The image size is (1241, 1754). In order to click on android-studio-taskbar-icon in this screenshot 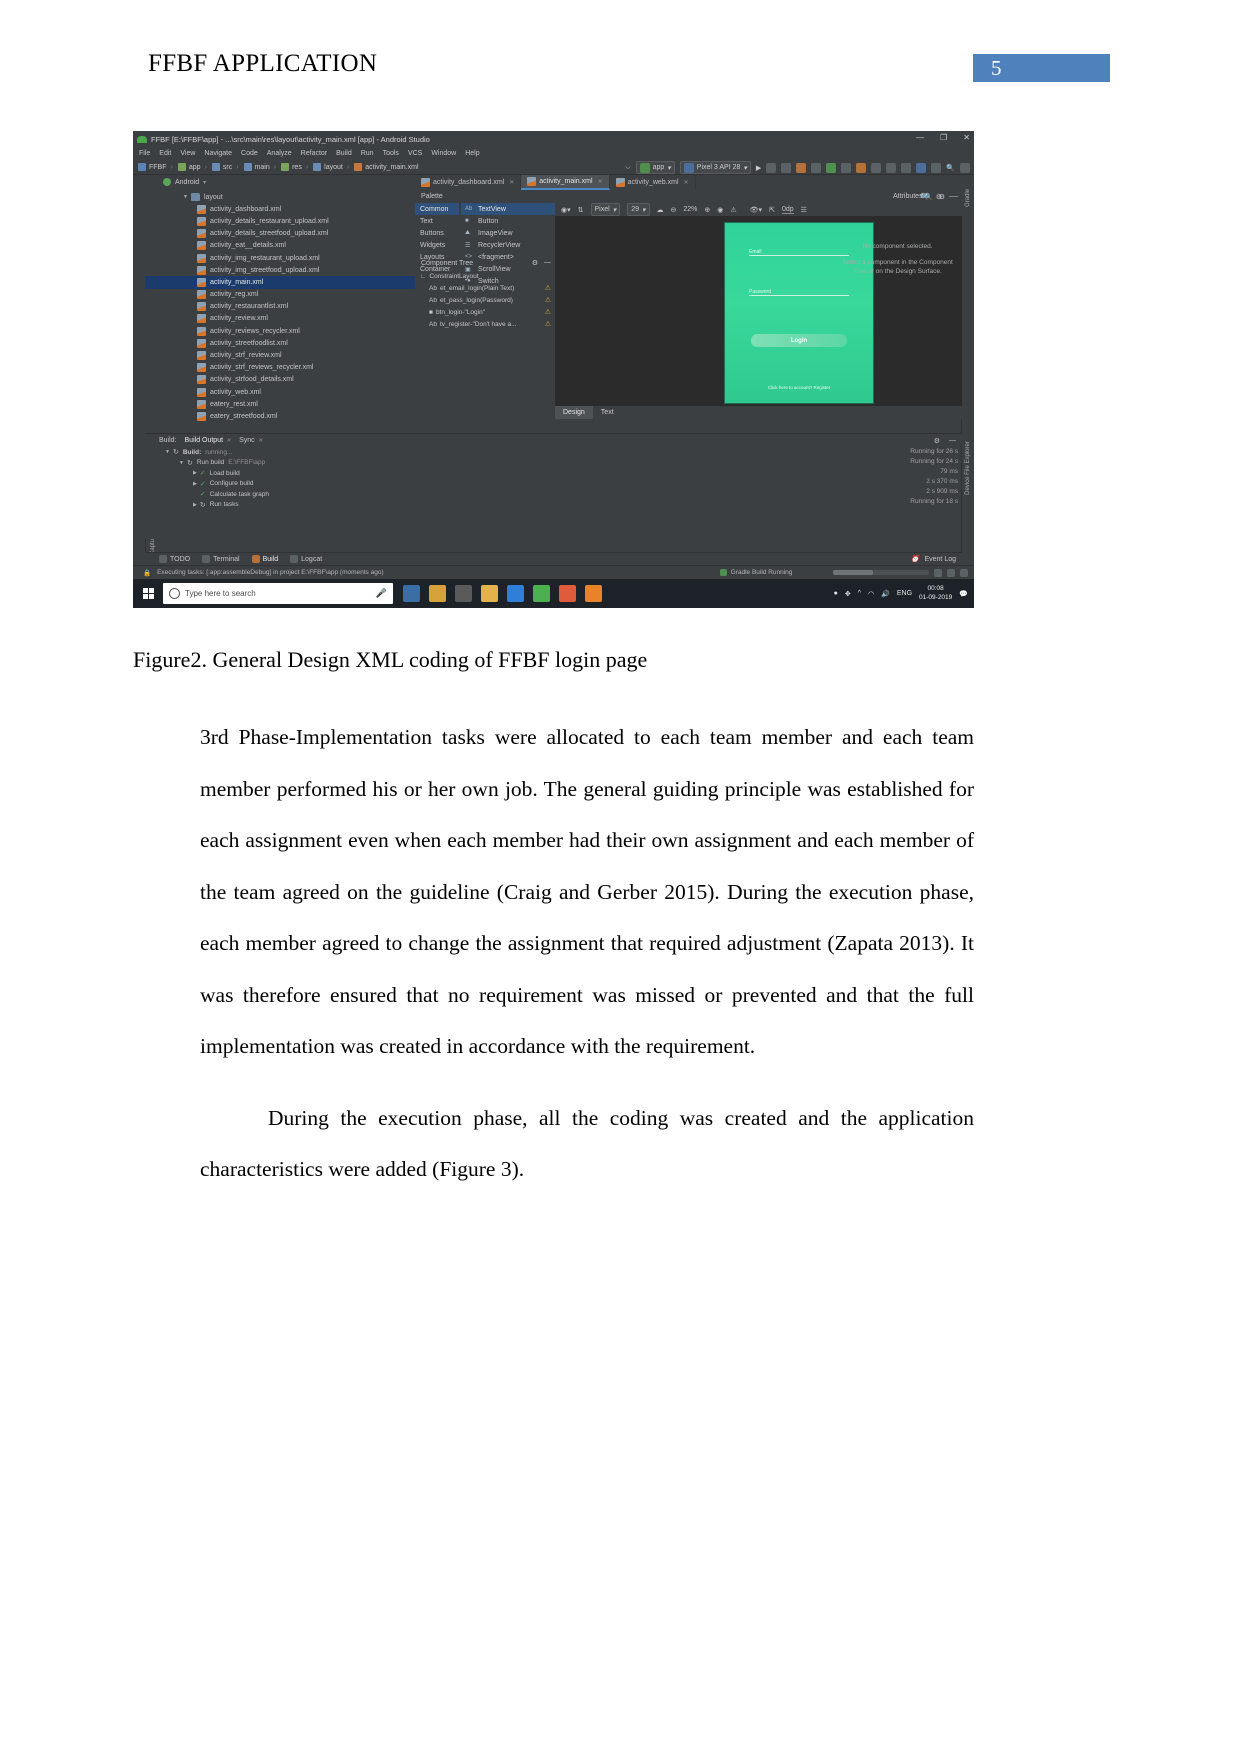, I will do `click(541, 593)`.